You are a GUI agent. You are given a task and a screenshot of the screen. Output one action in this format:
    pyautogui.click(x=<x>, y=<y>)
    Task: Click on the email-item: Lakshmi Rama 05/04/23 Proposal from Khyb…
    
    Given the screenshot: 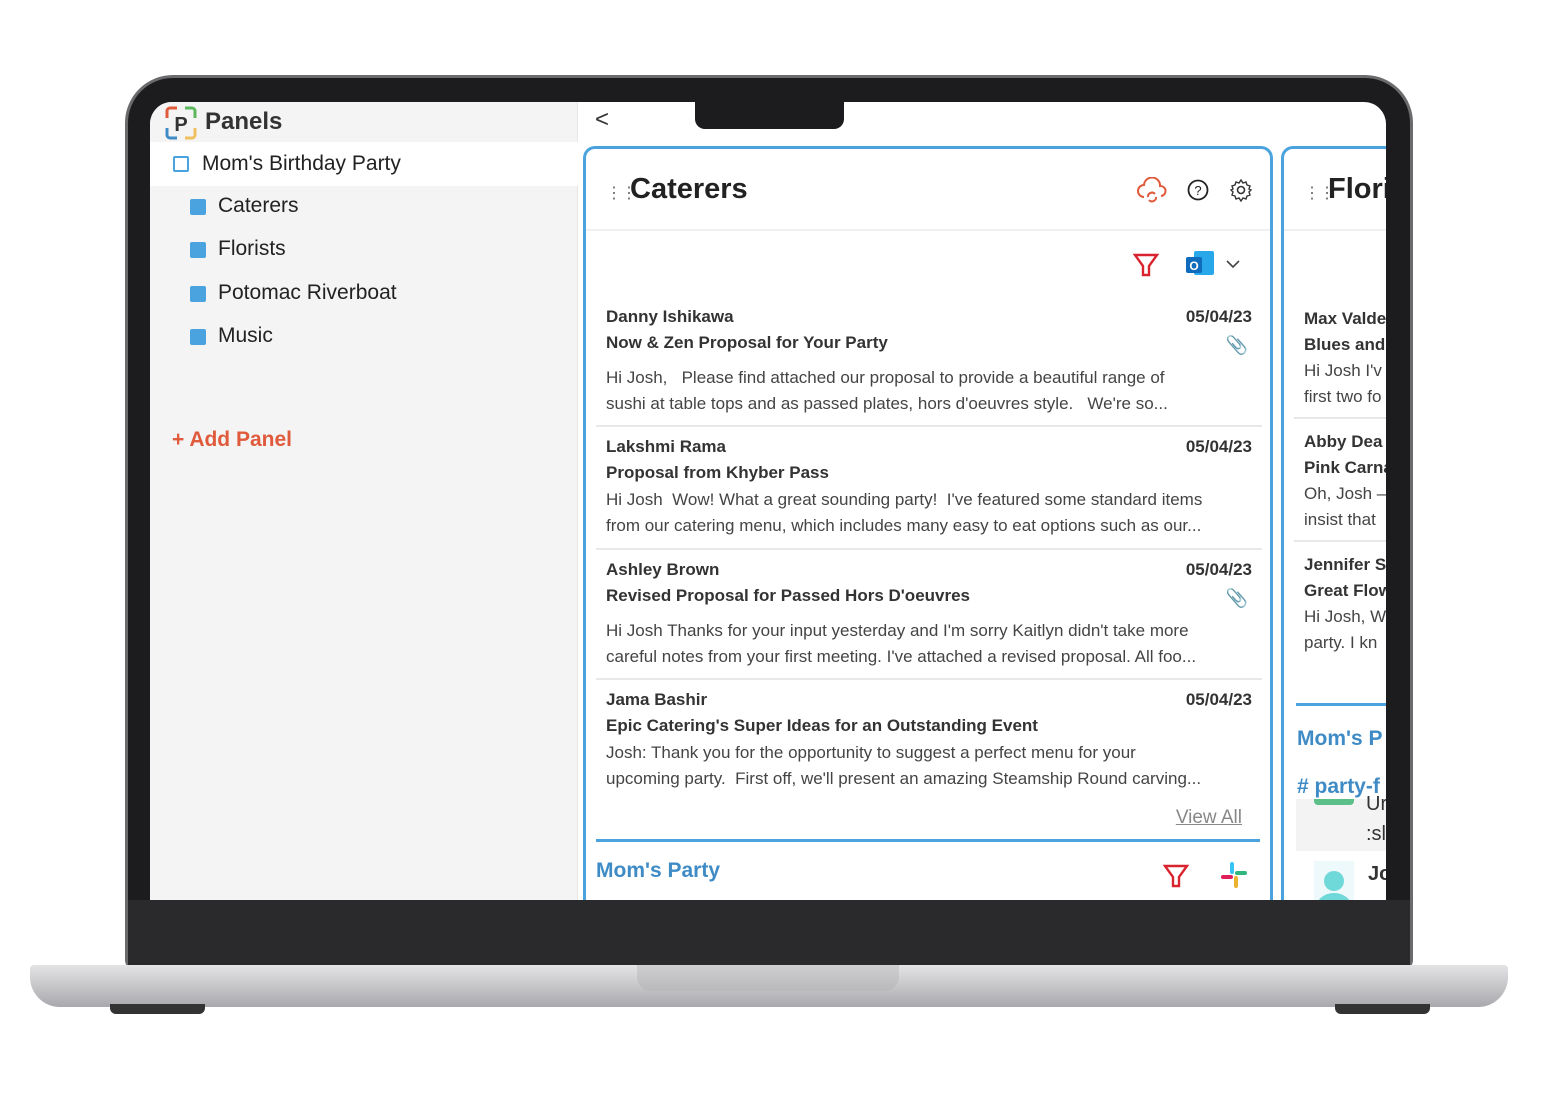 What is the action you would take?
    pyautogui.click(x=929, y=493)
    